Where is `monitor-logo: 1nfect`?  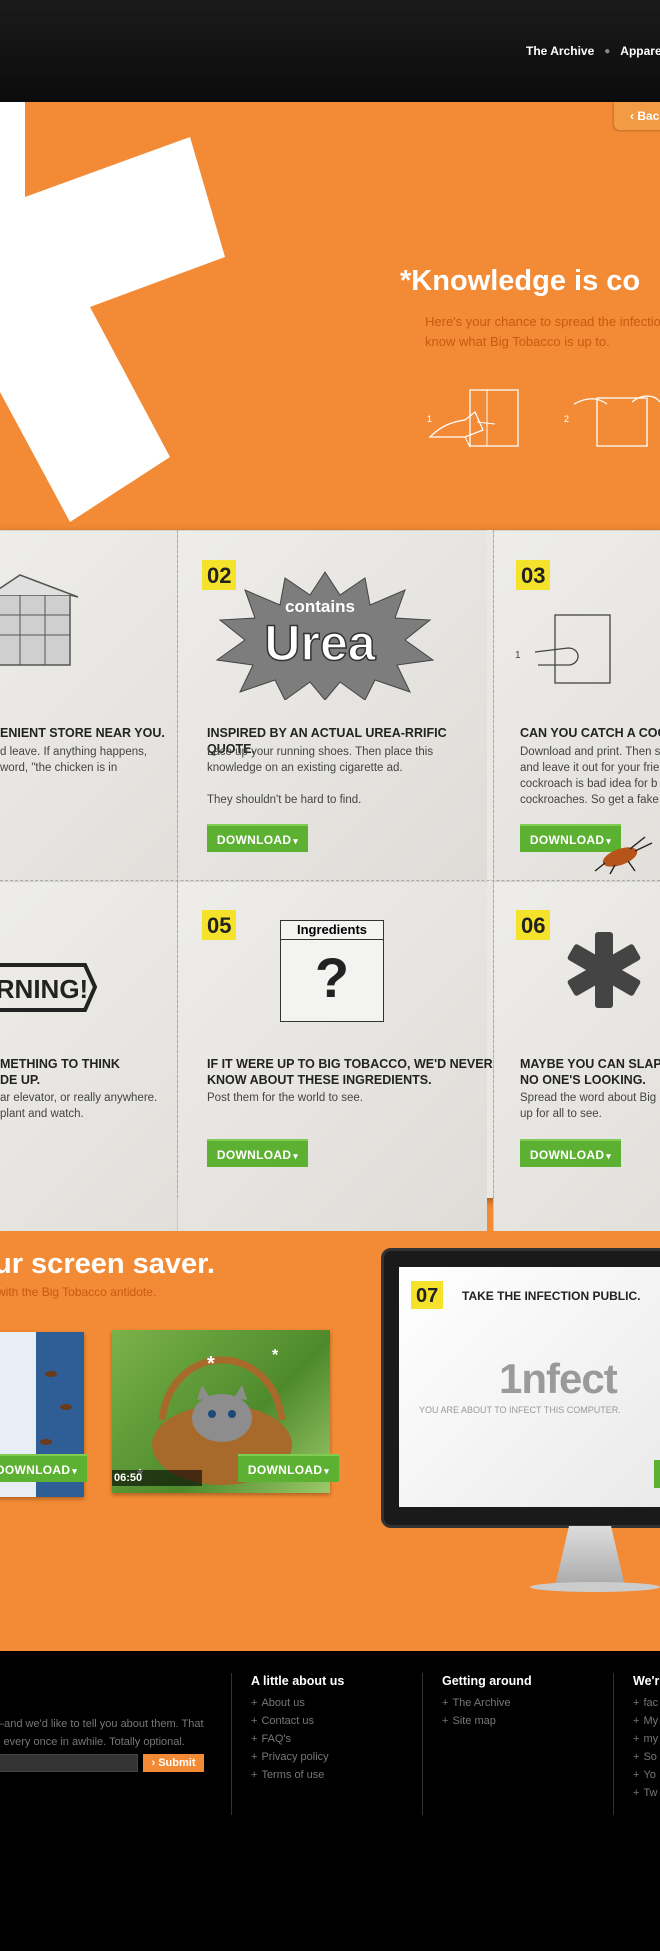 monitor-logo: 1nfect is located at coordinates (558, 1378).